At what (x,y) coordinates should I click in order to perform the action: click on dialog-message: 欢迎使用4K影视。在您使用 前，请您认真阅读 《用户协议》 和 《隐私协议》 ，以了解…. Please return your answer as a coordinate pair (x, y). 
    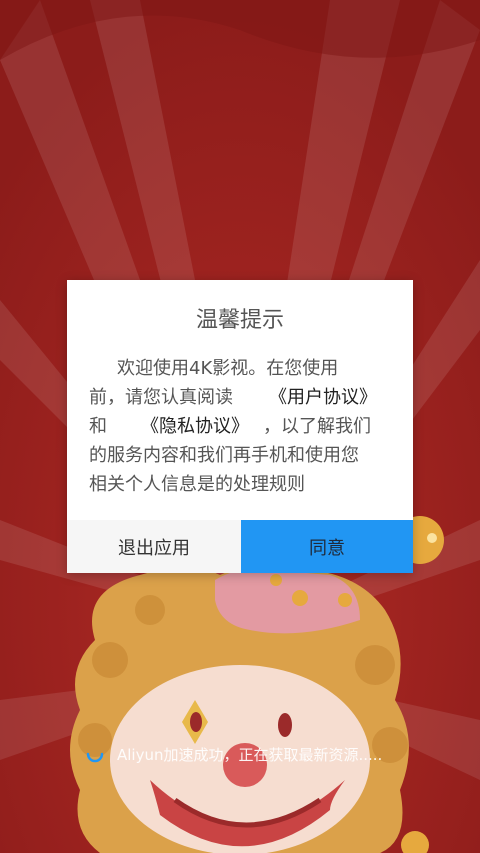
    Looking at the image, I should click on (242, 426).